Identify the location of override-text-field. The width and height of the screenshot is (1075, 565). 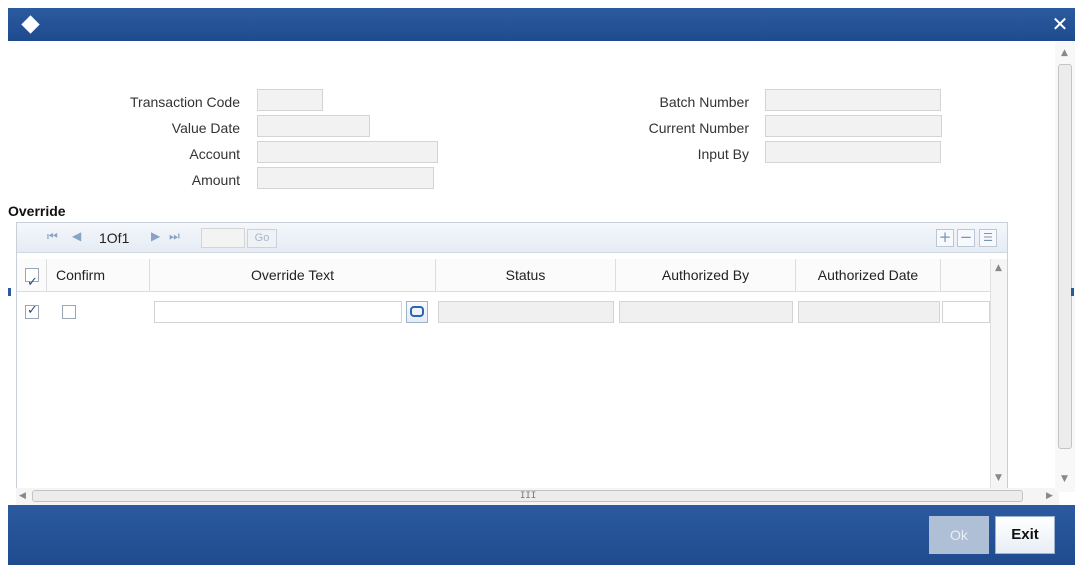
(278, 312).